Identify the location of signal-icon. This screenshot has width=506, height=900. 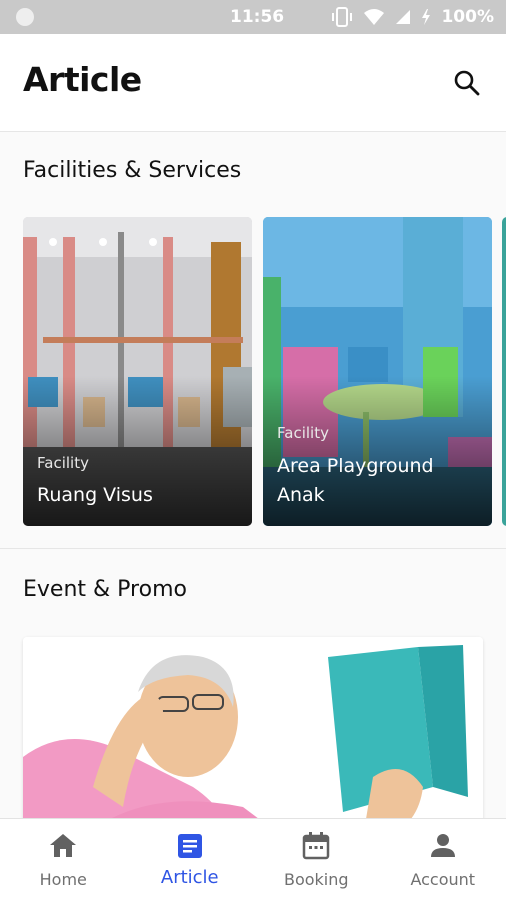
(403, 17).